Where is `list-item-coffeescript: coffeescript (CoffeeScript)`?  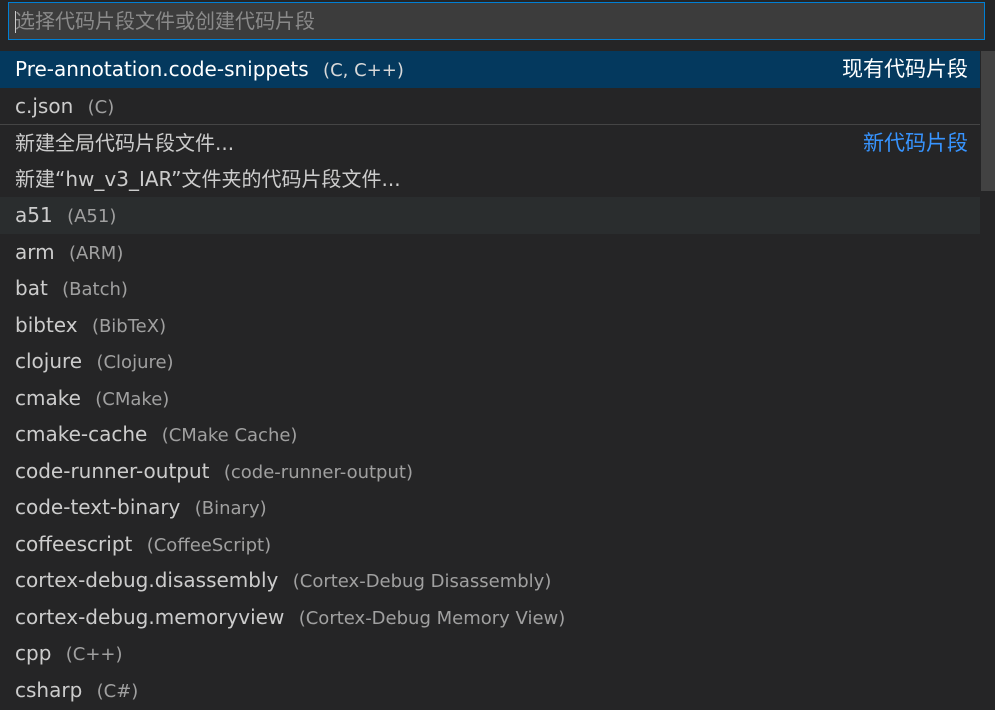
list-item-coffeescript: coffeescript (CoffeeScript) is located at coordinates (490, 544).